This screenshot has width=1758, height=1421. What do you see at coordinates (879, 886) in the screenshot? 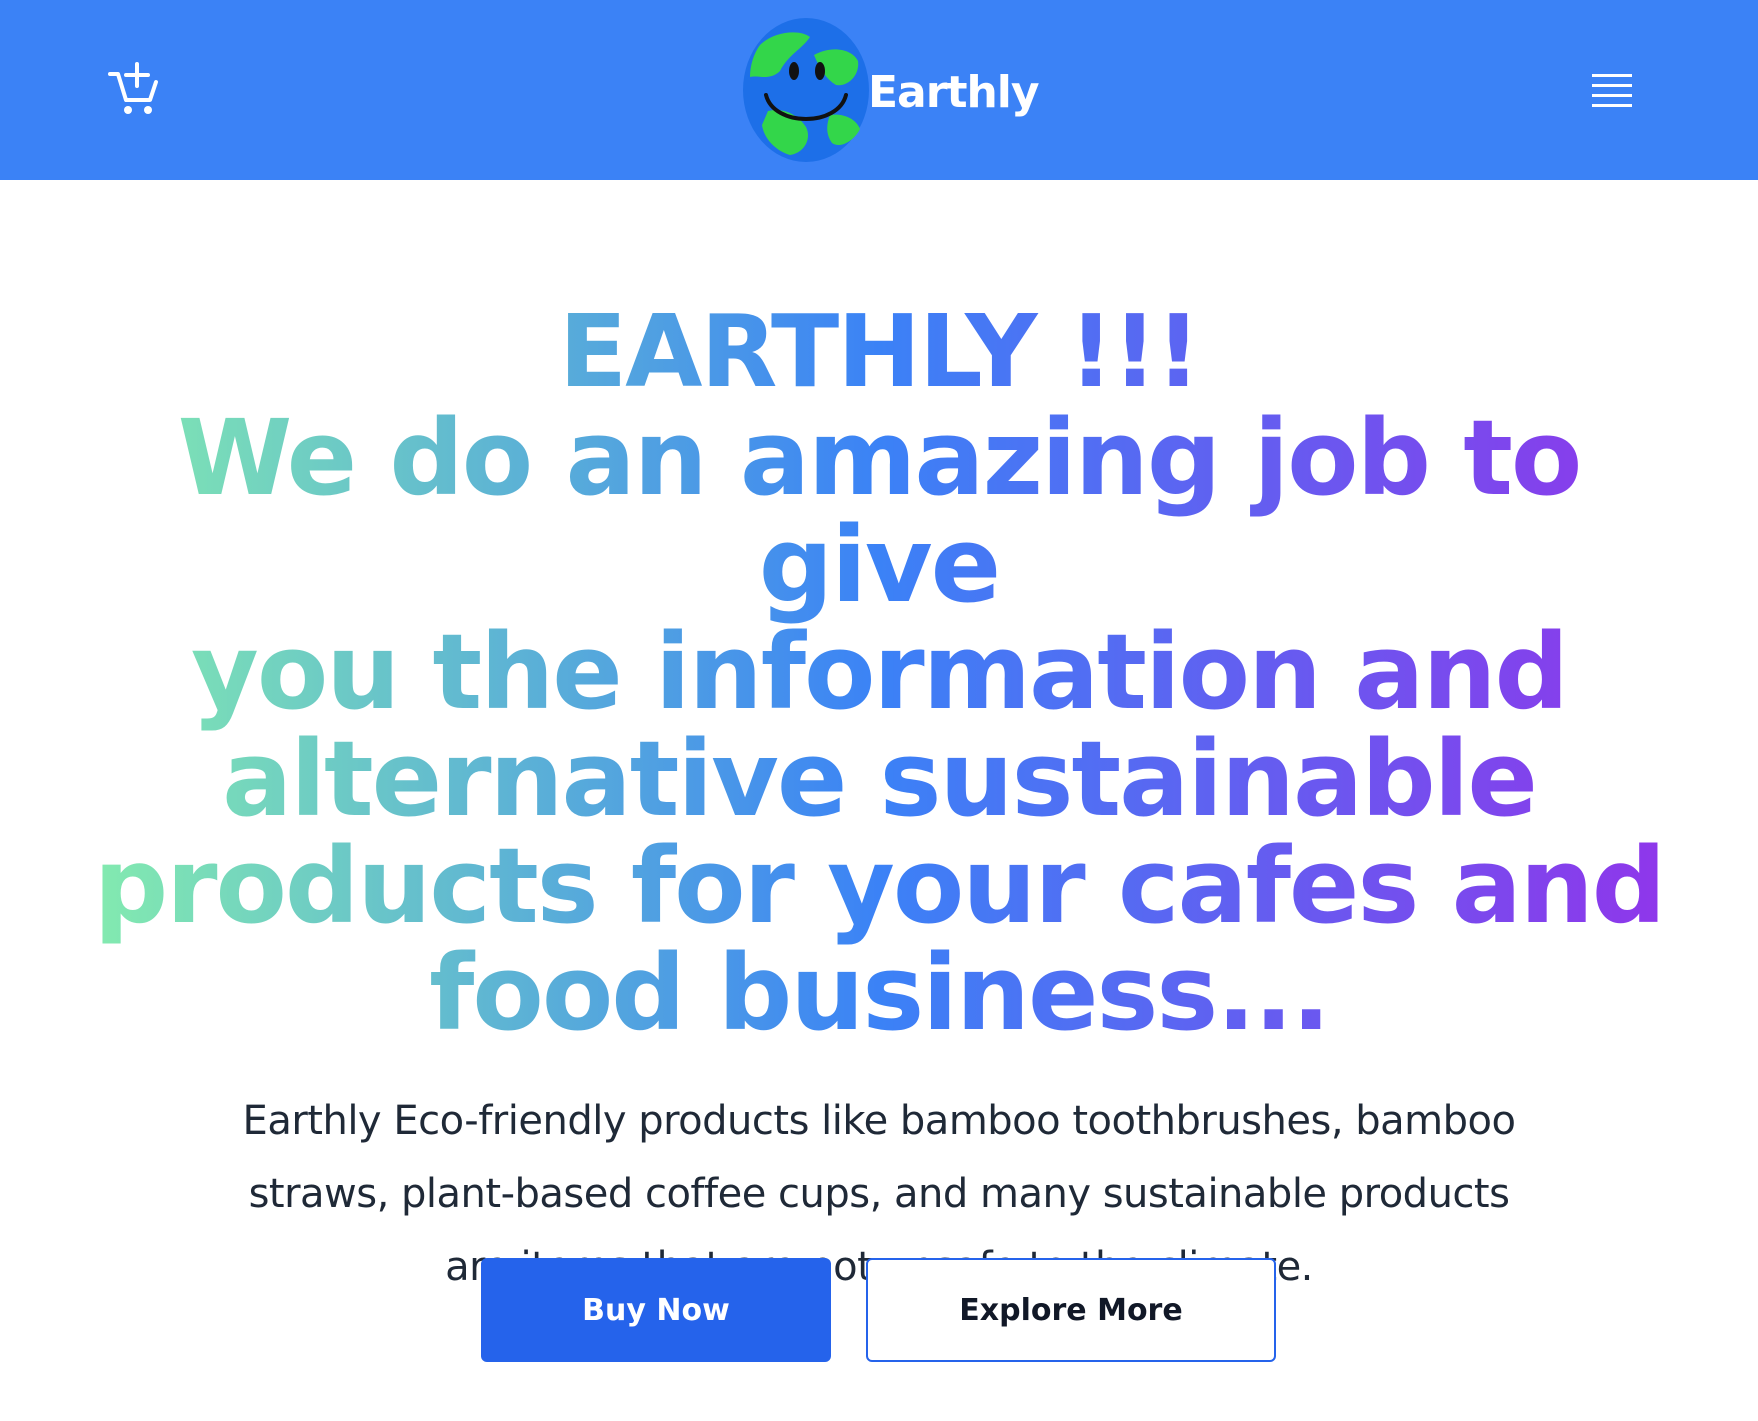
I see `hero-title-line: products for your cafes and` at bounding box center [879, 886].